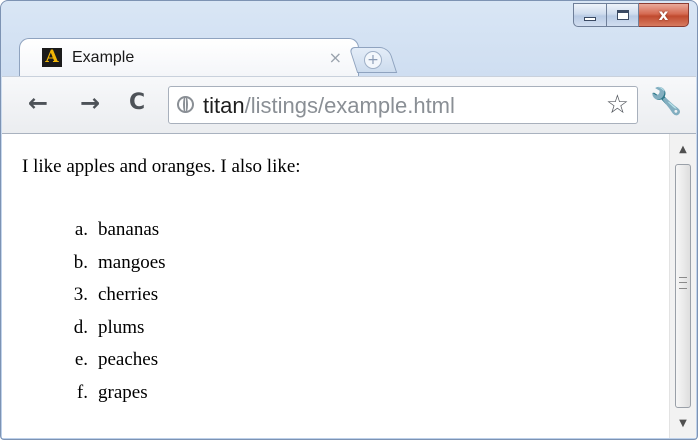 Image resolution: width=698 pixels, height=440 pixels. Describe the element at coordinates (683, 283) in the screenshot. I see `grip-icon` at that location.